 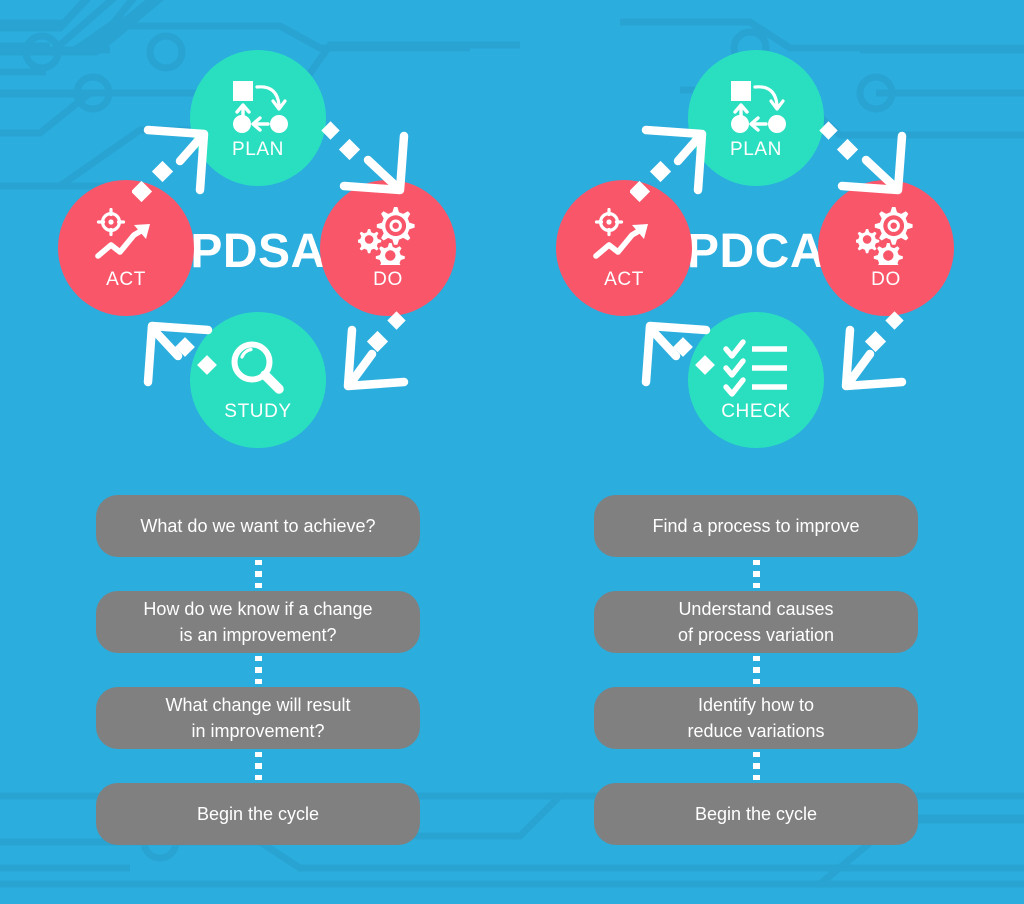 What do you see at coordinates (756, 526) in the screenshot?
I see `step-box: Find a process to improve` at bounding box center [756, 526].